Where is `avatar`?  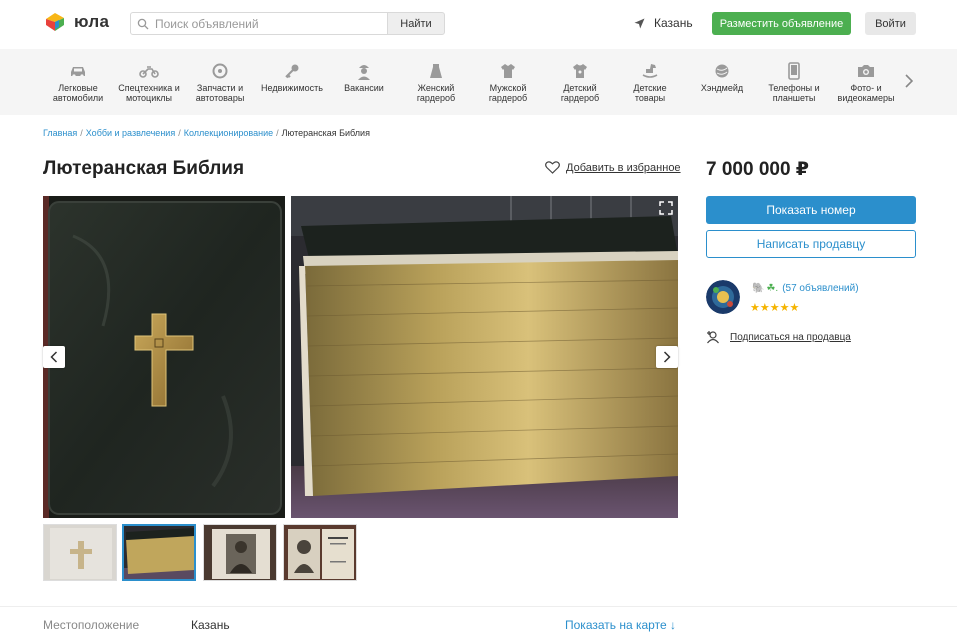 avatar is located at coordinates (723, 297).